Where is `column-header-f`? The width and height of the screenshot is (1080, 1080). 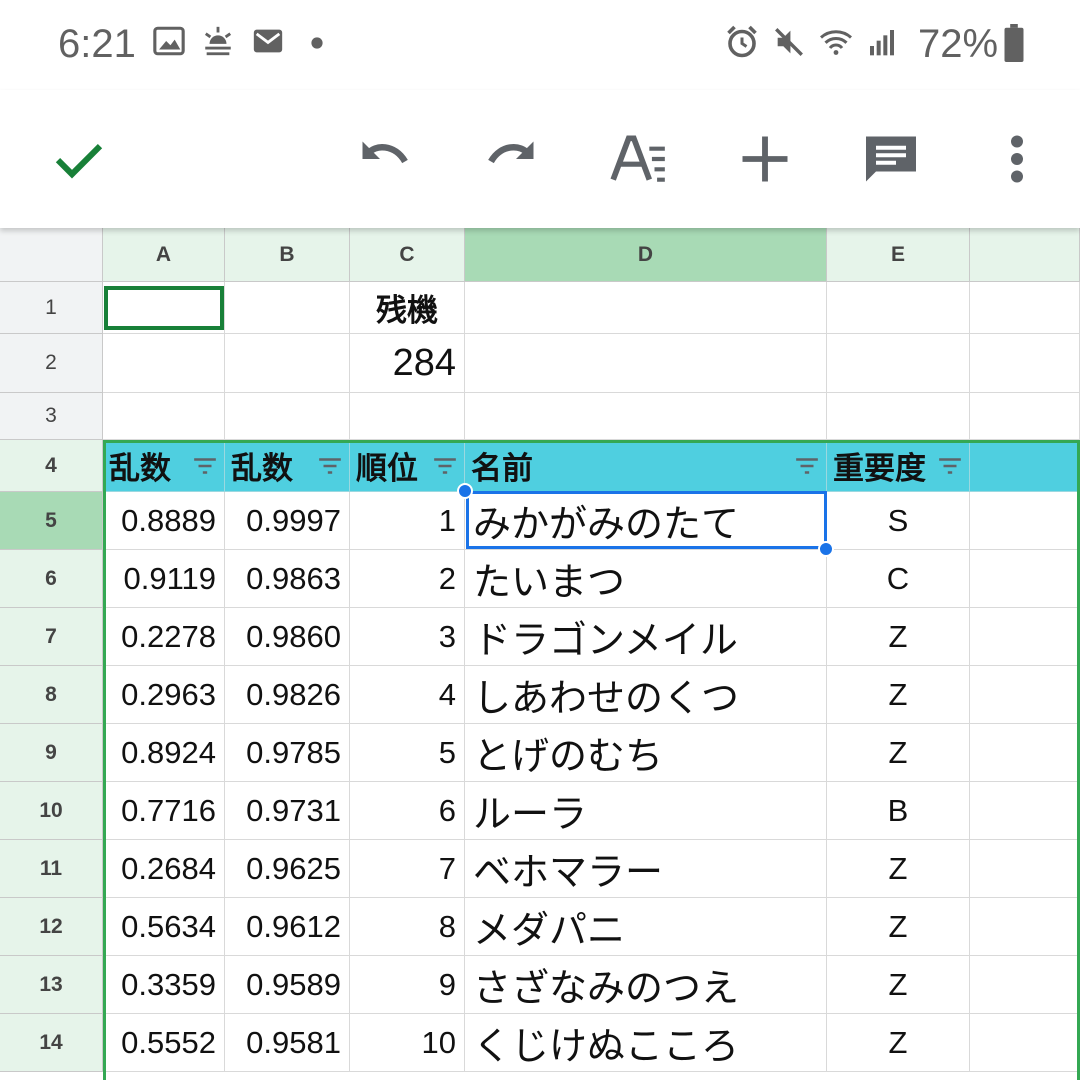 column-header-f is located at coordinates (1025, 255).